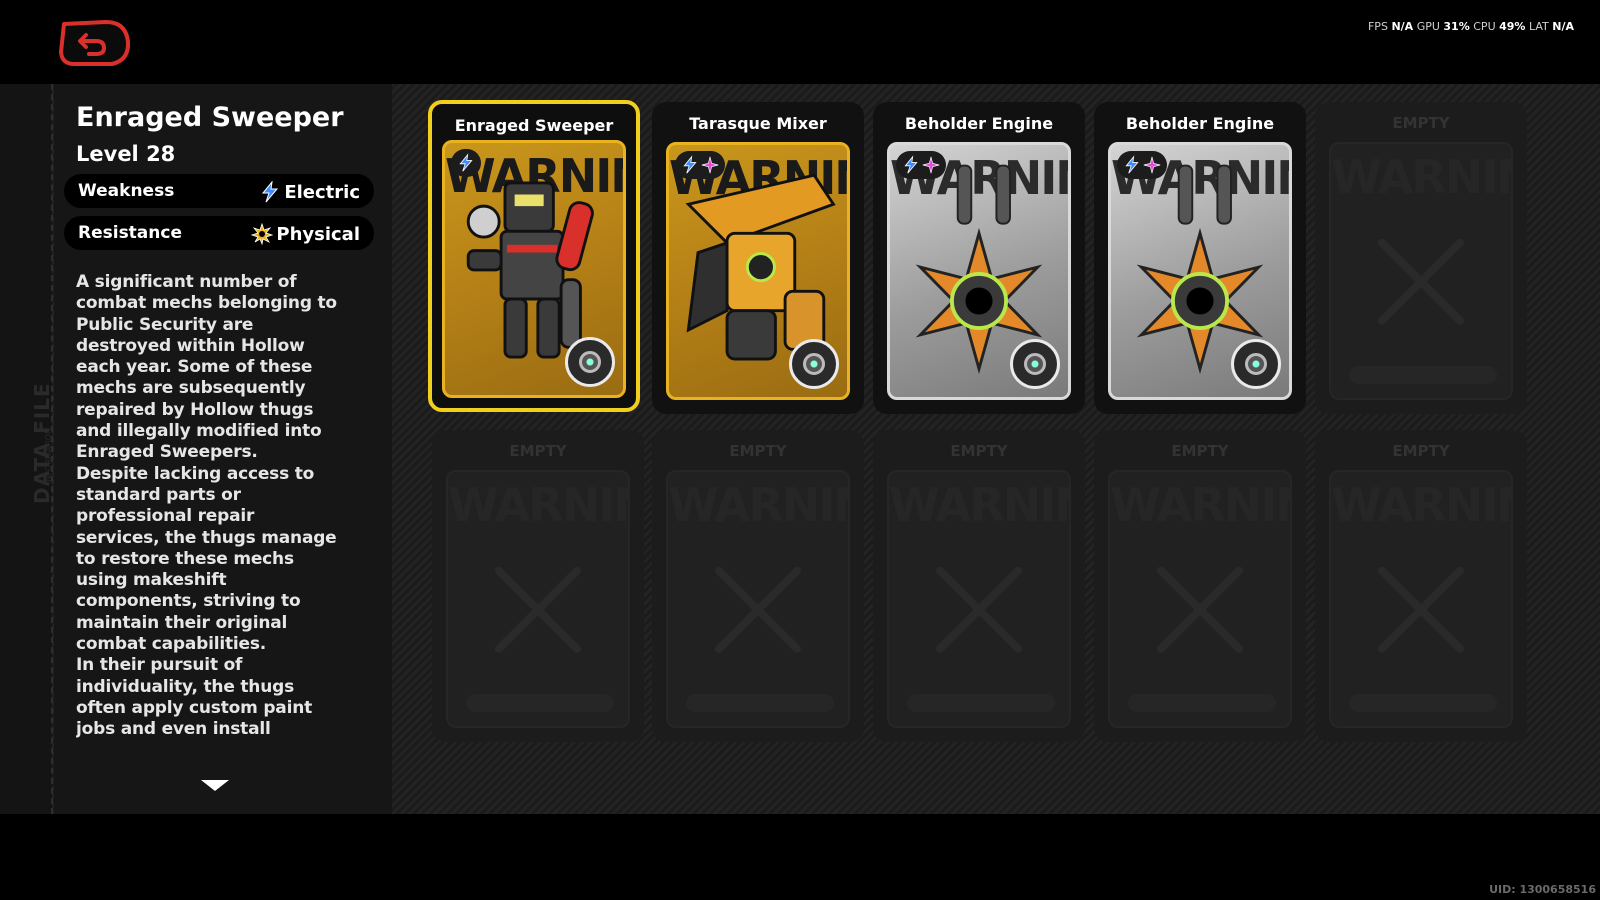 Image resolution: width=1600 pixels, height=900 pixels. What do you see at coordinates (318, 234) in the screenshot?
I see `resistance-value: Physical` at bounding box center [318, 234].